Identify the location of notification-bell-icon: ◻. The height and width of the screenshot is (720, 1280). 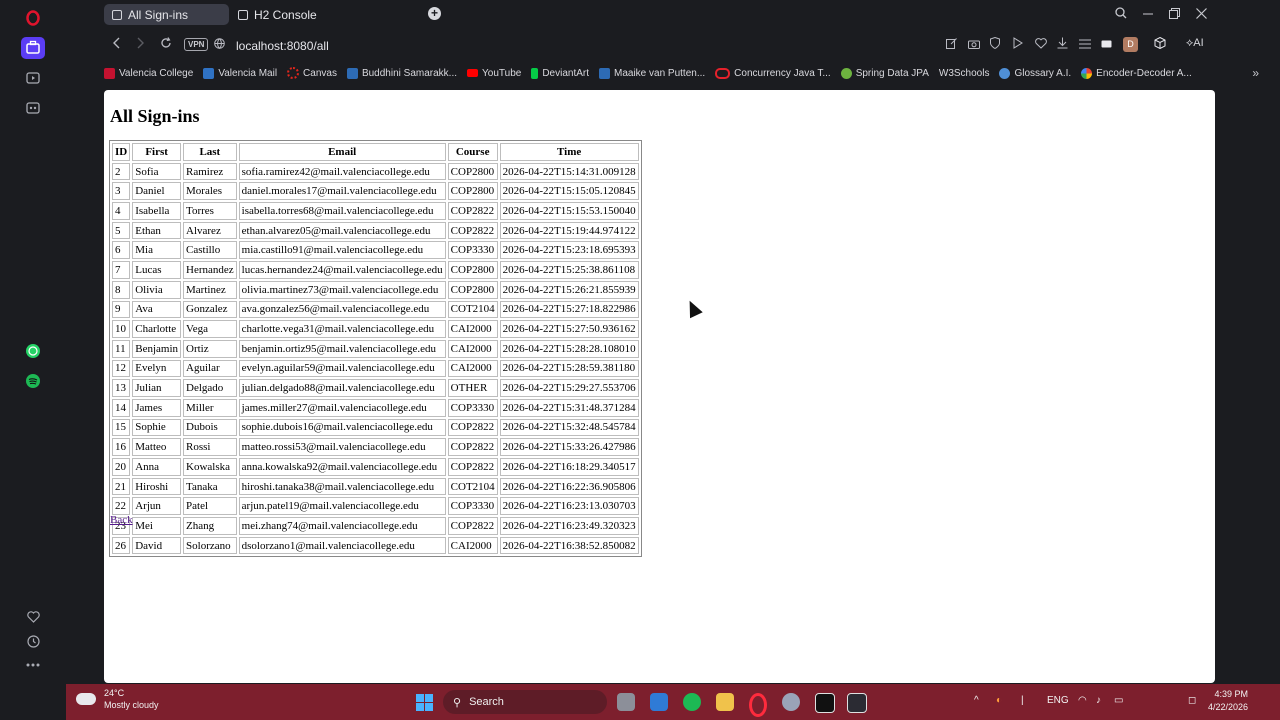
(1192, 700).